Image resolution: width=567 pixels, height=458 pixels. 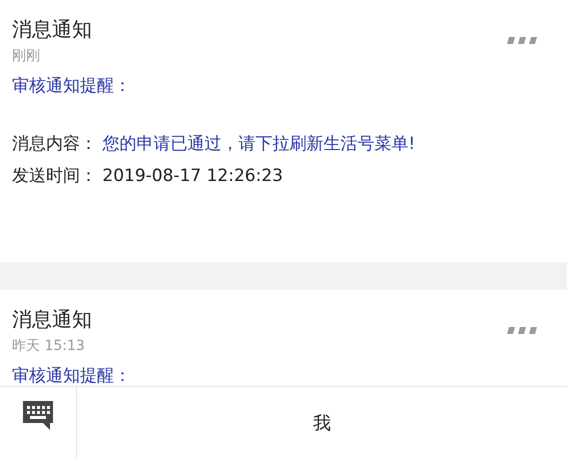 What do you see at coordinates (26, 56) in the screenshot?
I see `message-time: 刚刚` at bounding box center [26, 56].